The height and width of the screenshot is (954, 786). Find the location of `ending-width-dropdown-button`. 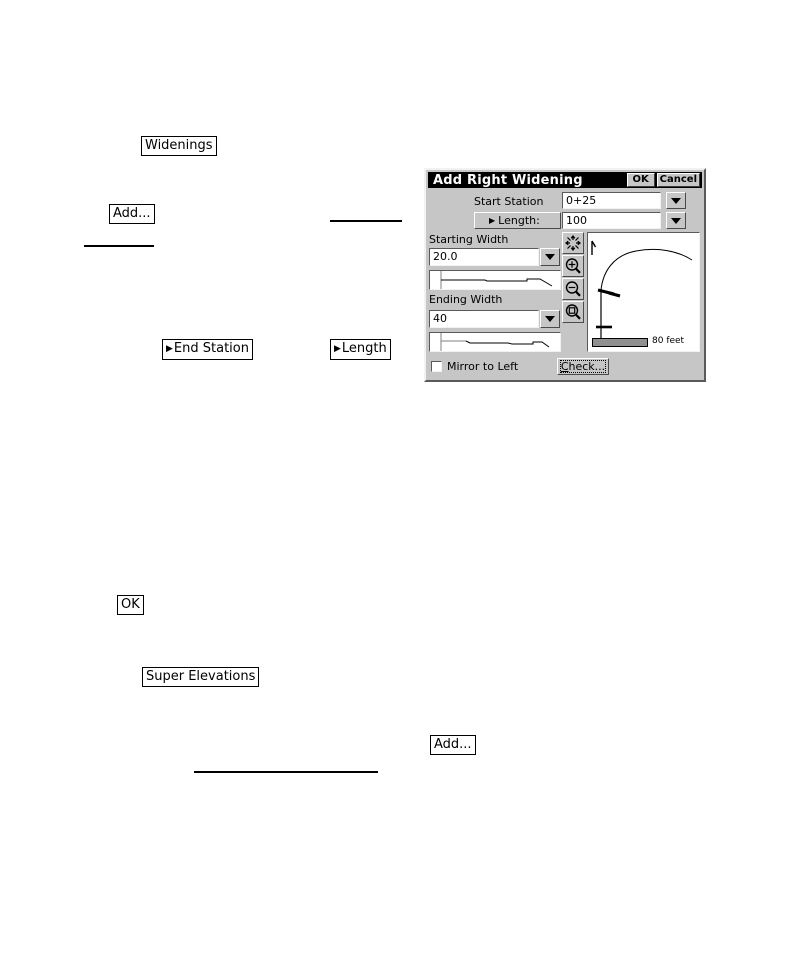

ending-width-dropdown-button is located at coordinates (550, 319).